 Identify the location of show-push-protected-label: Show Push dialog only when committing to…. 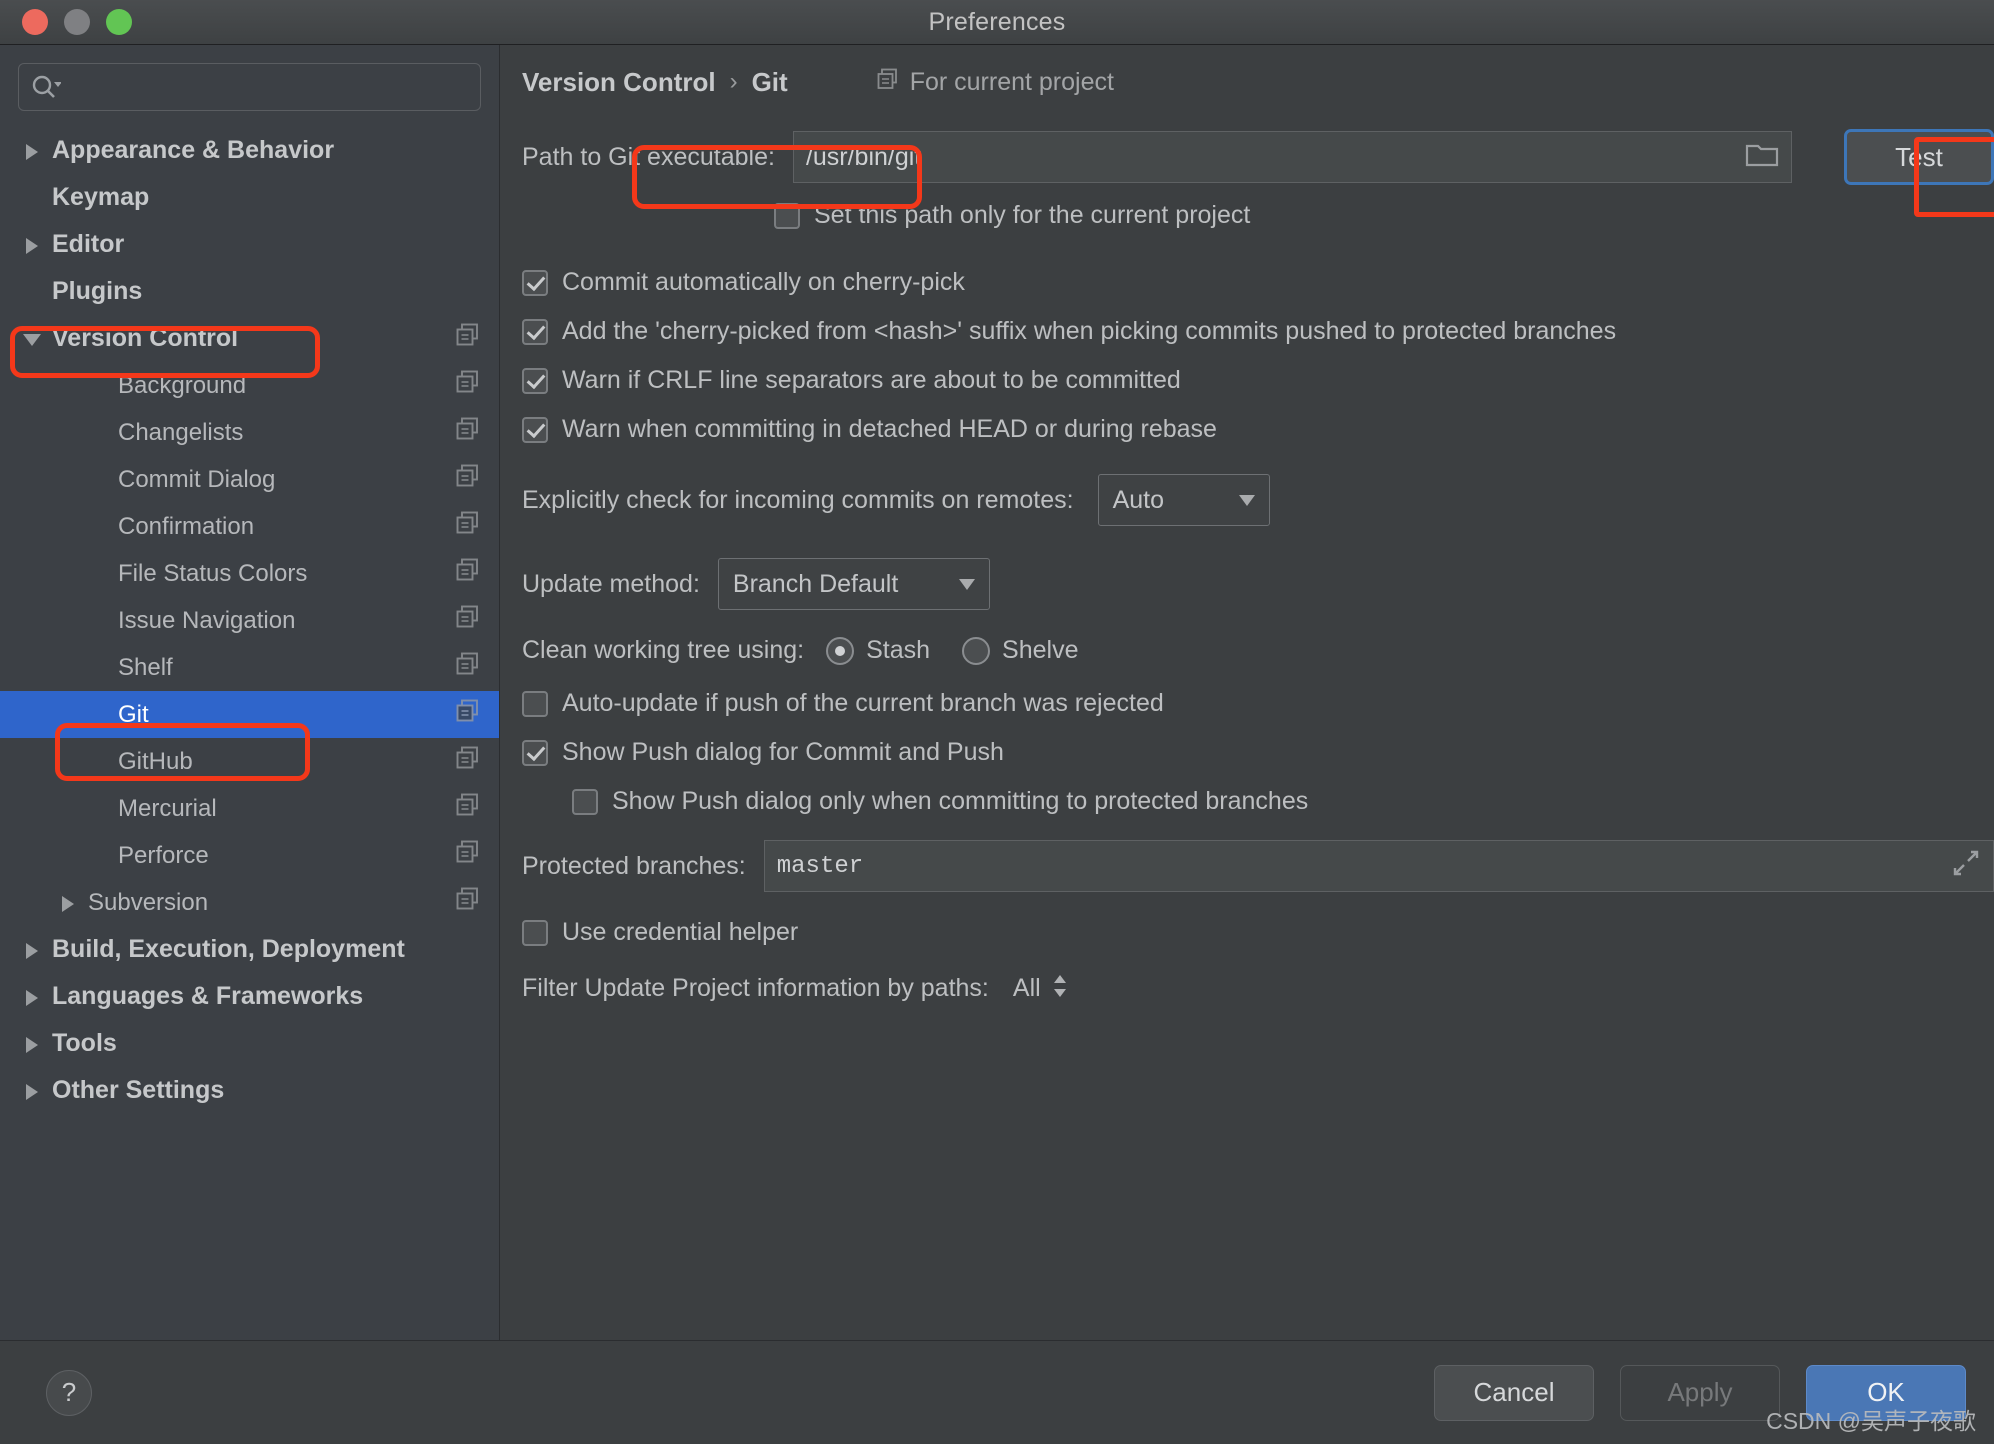
(960, 801).